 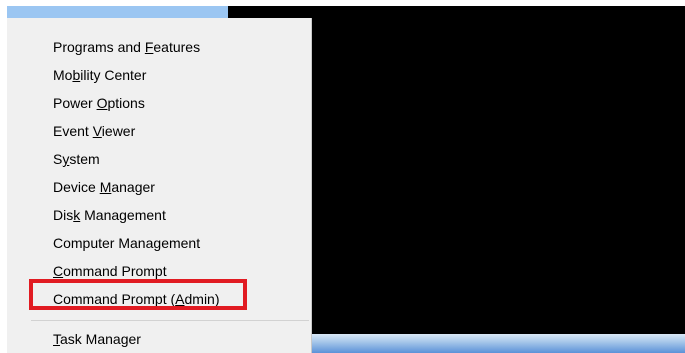 I want to click on menu-item-programs-and-features: Programs and Features, so click(x=126, y=47).